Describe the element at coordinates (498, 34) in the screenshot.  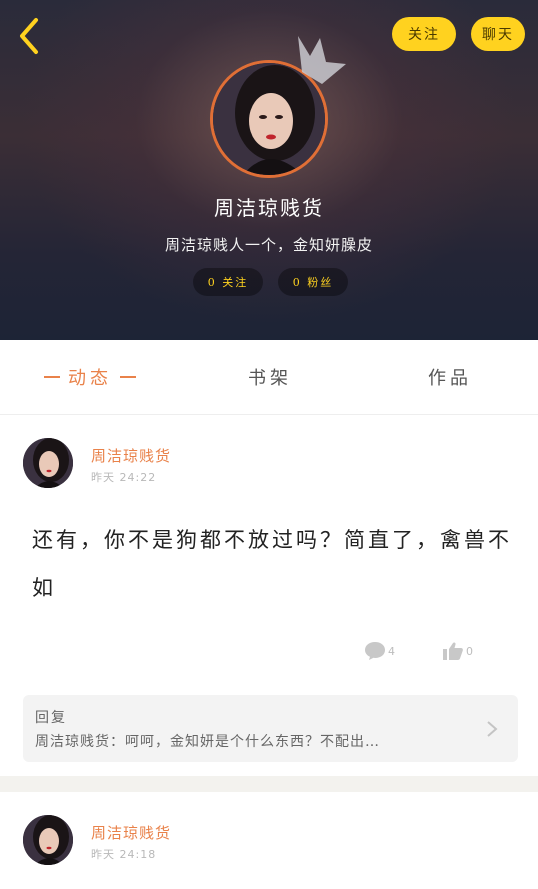
I see `chat-button: 聊天` at that location.